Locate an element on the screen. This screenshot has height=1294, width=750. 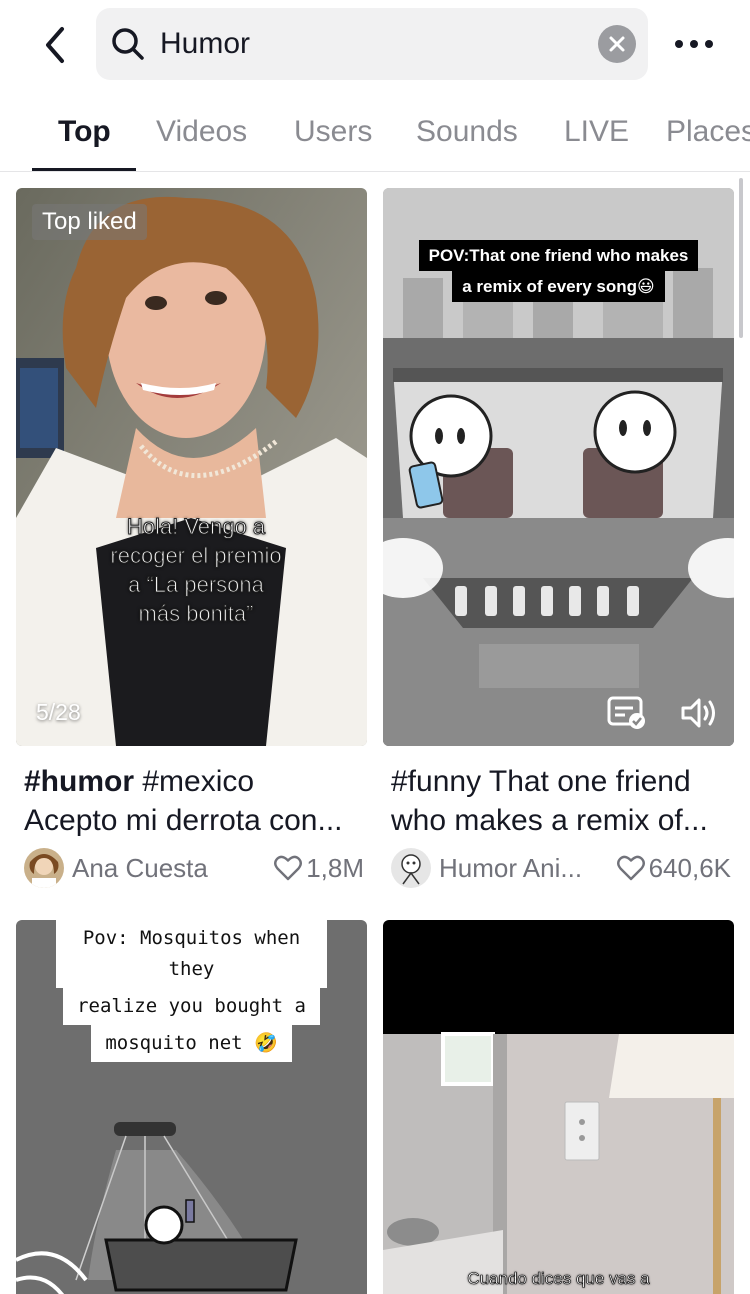
video-meta: Ana Cuesta 1,8M is located at coordinates (194, 868).